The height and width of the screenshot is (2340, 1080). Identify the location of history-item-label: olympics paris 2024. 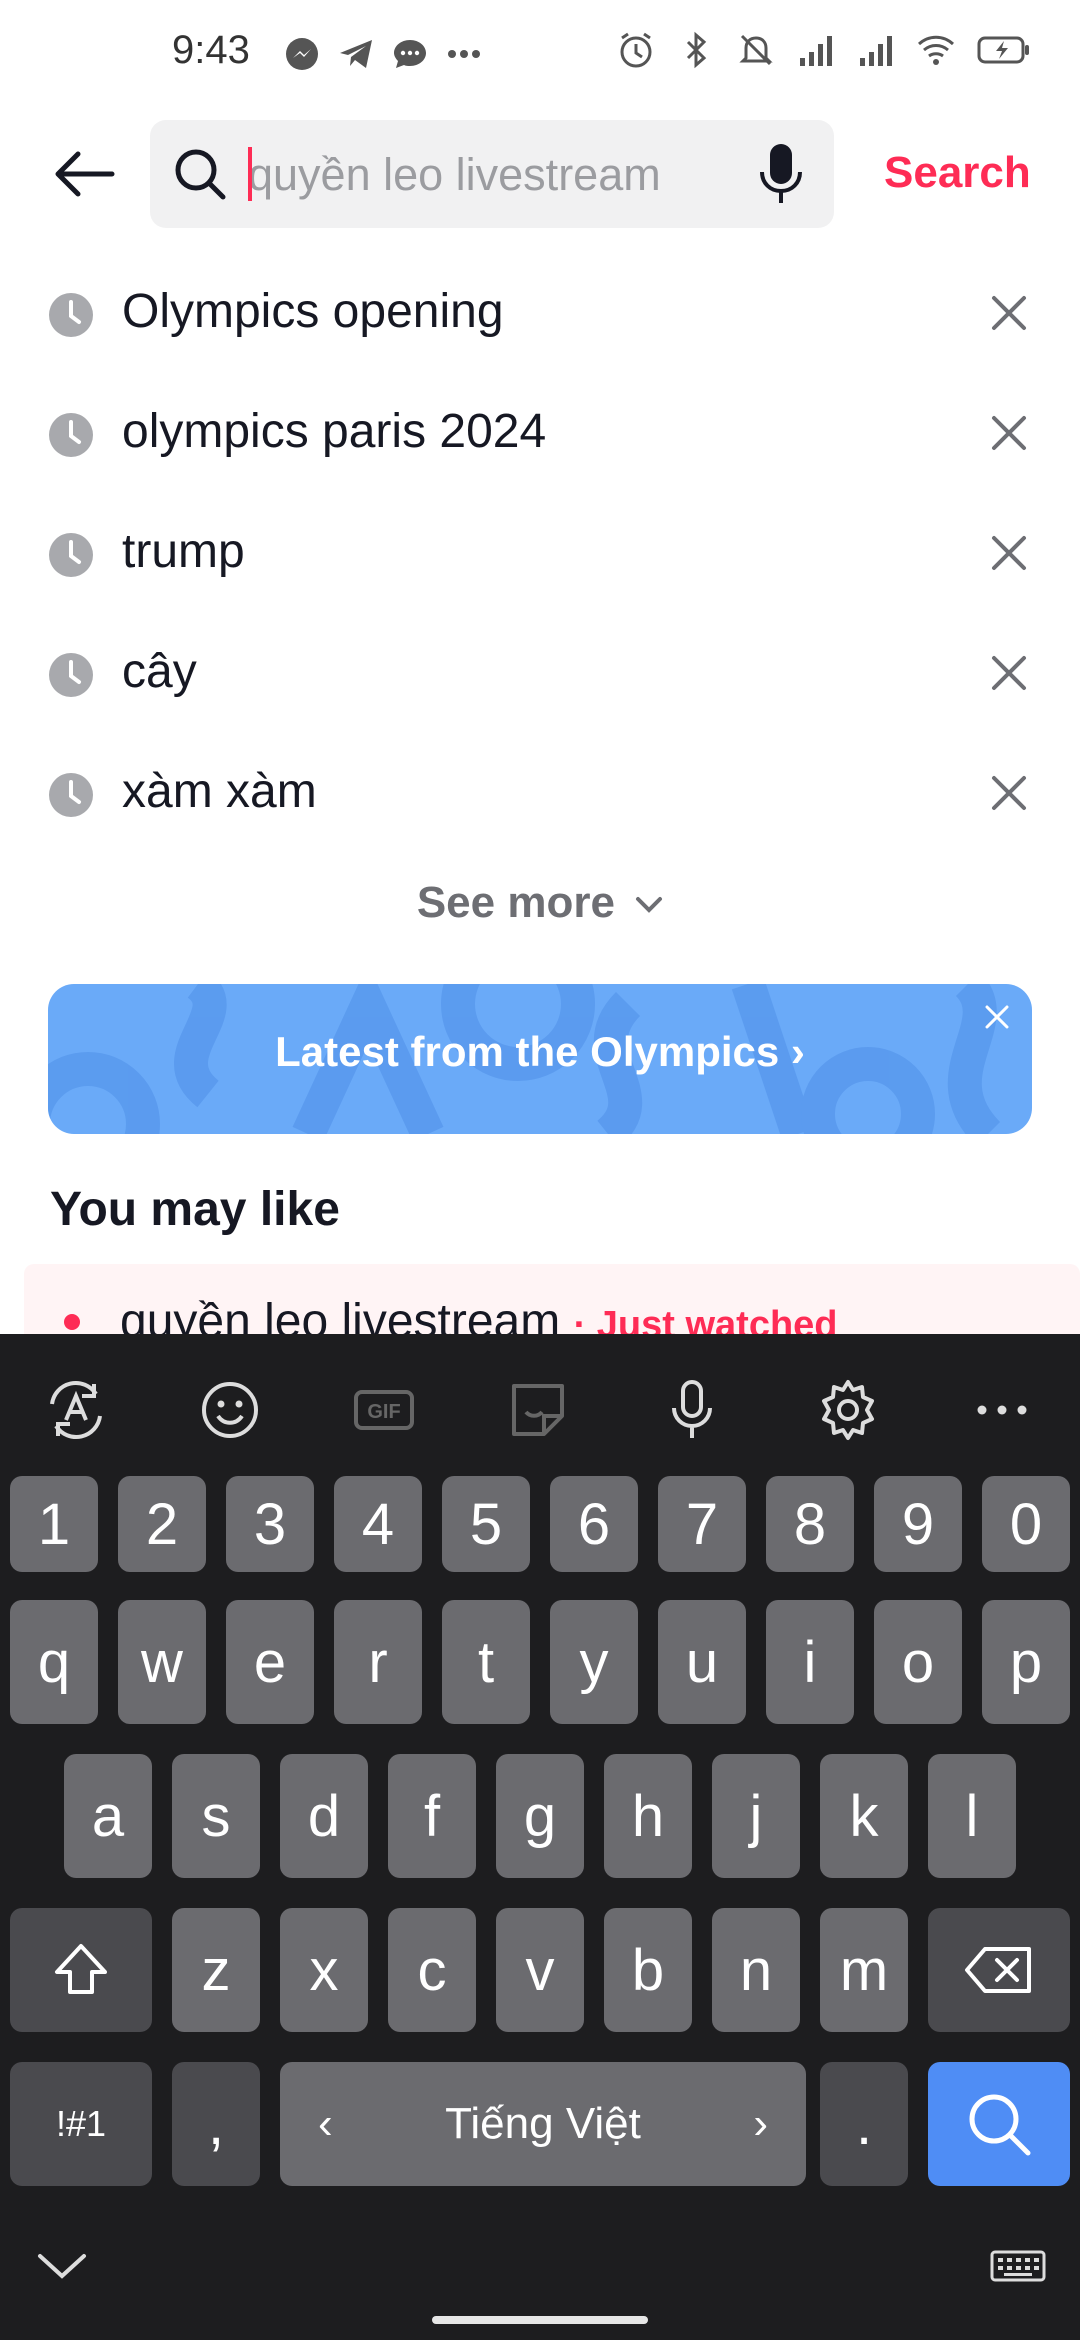
(334, 431).